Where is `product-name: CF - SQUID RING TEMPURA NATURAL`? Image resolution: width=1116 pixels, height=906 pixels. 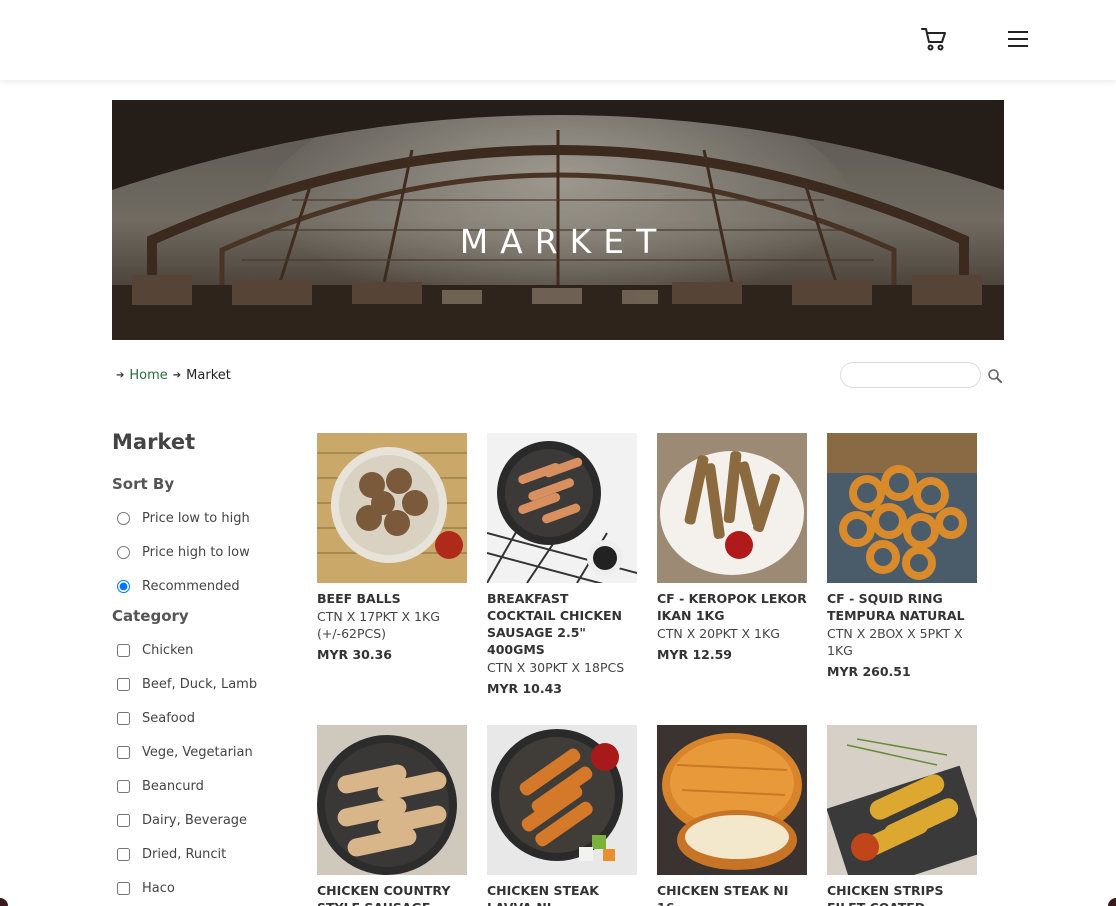
product-name: CF - SQUID RING TEMPURA NATURAL is located at coordinates (902, 607).